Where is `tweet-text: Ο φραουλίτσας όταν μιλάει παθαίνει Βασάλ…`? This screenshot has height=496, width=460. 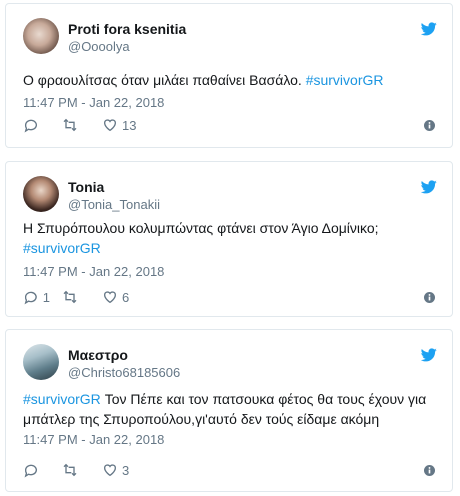 tweet-text: Ο φραουλίτσας όταν μιλάει παθαίνει Βασάλ… is located at coordinates (230, 80).